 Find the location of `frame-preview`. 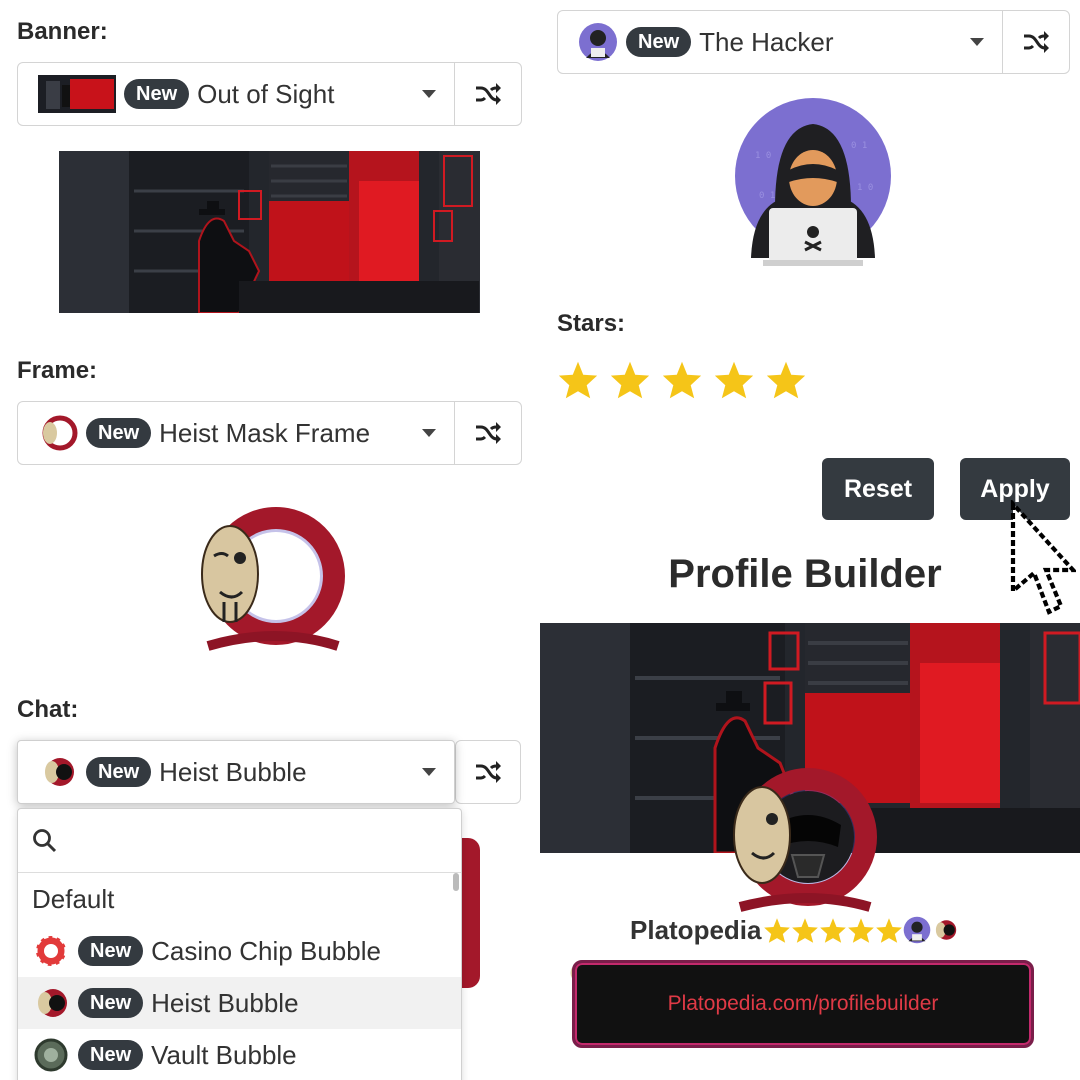

frame-preview is located at coordinates (268, 574).